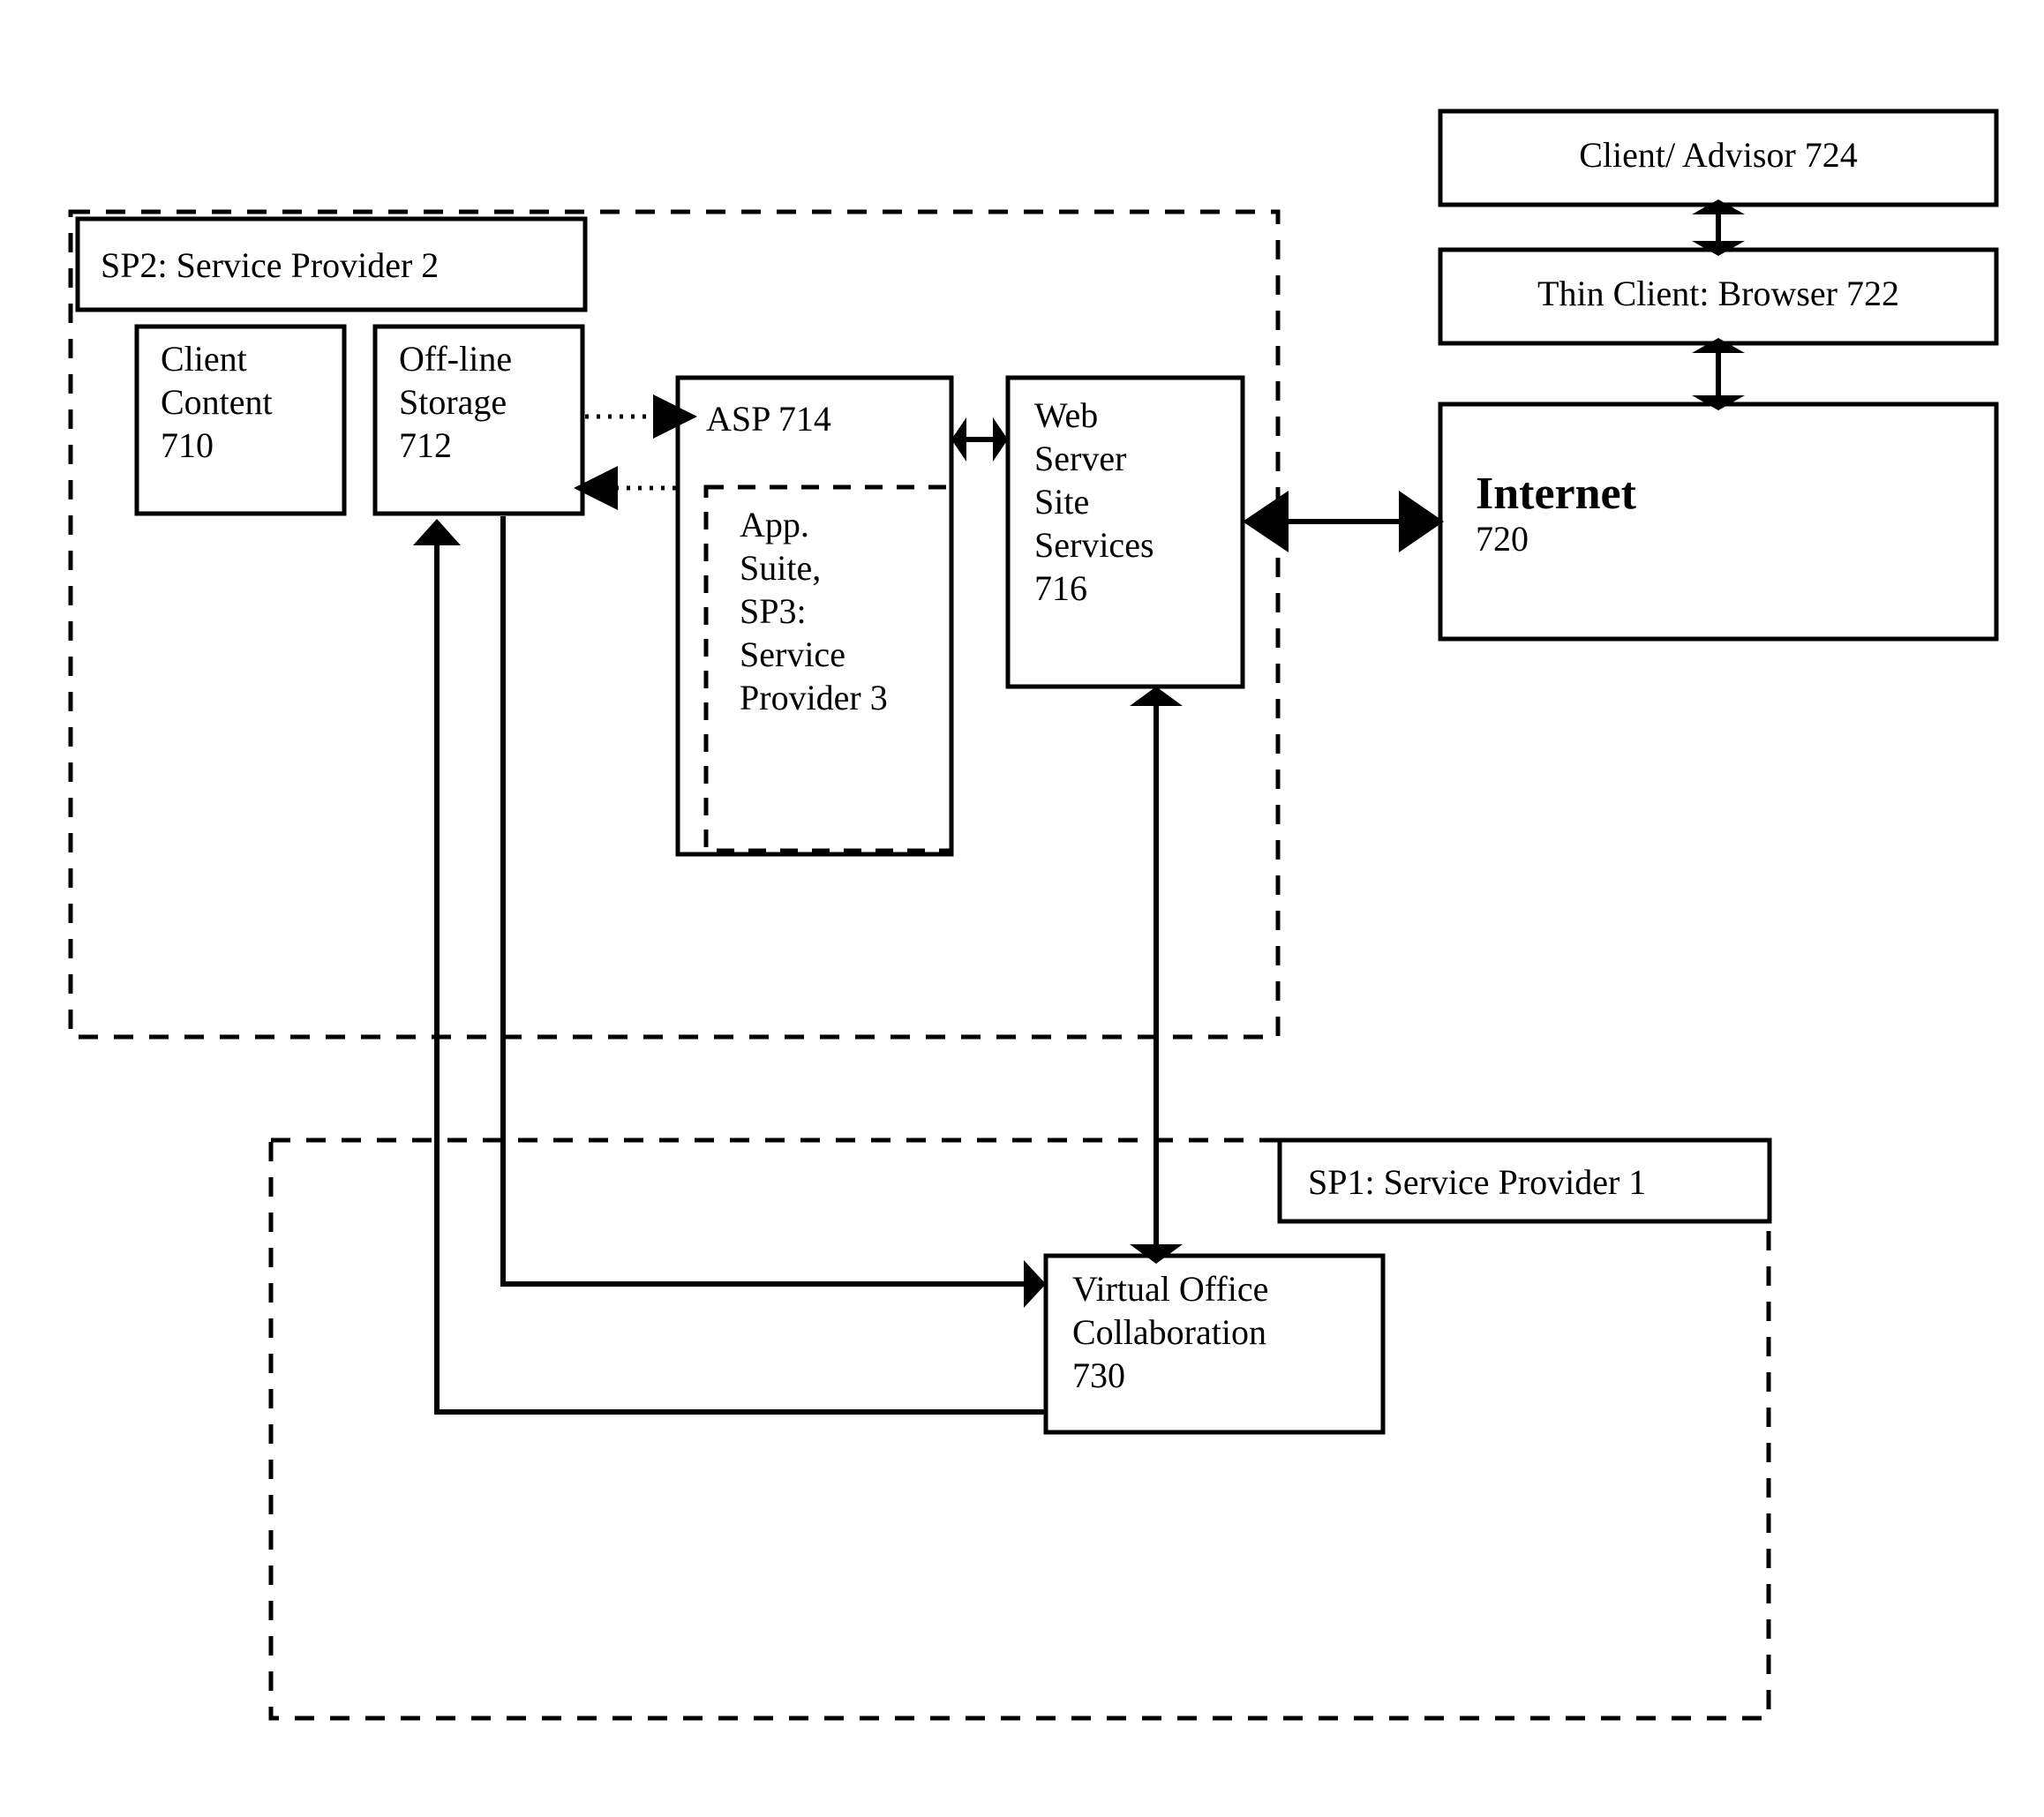 This screenshot has width=2044, height=1817. I want to click on conn-asp-to-storage, so click(625, 488).